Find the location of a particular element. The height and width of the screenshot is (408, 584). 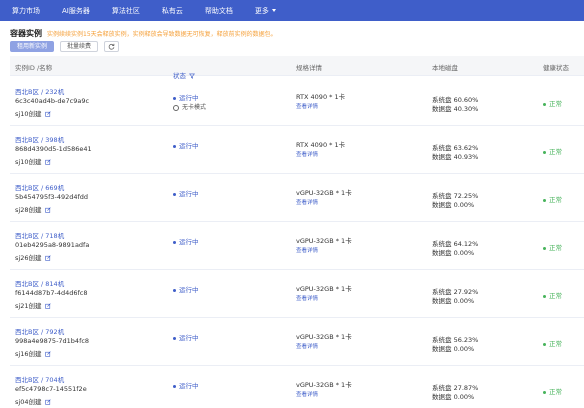

refresh-button is located at coordinates (112, 46).